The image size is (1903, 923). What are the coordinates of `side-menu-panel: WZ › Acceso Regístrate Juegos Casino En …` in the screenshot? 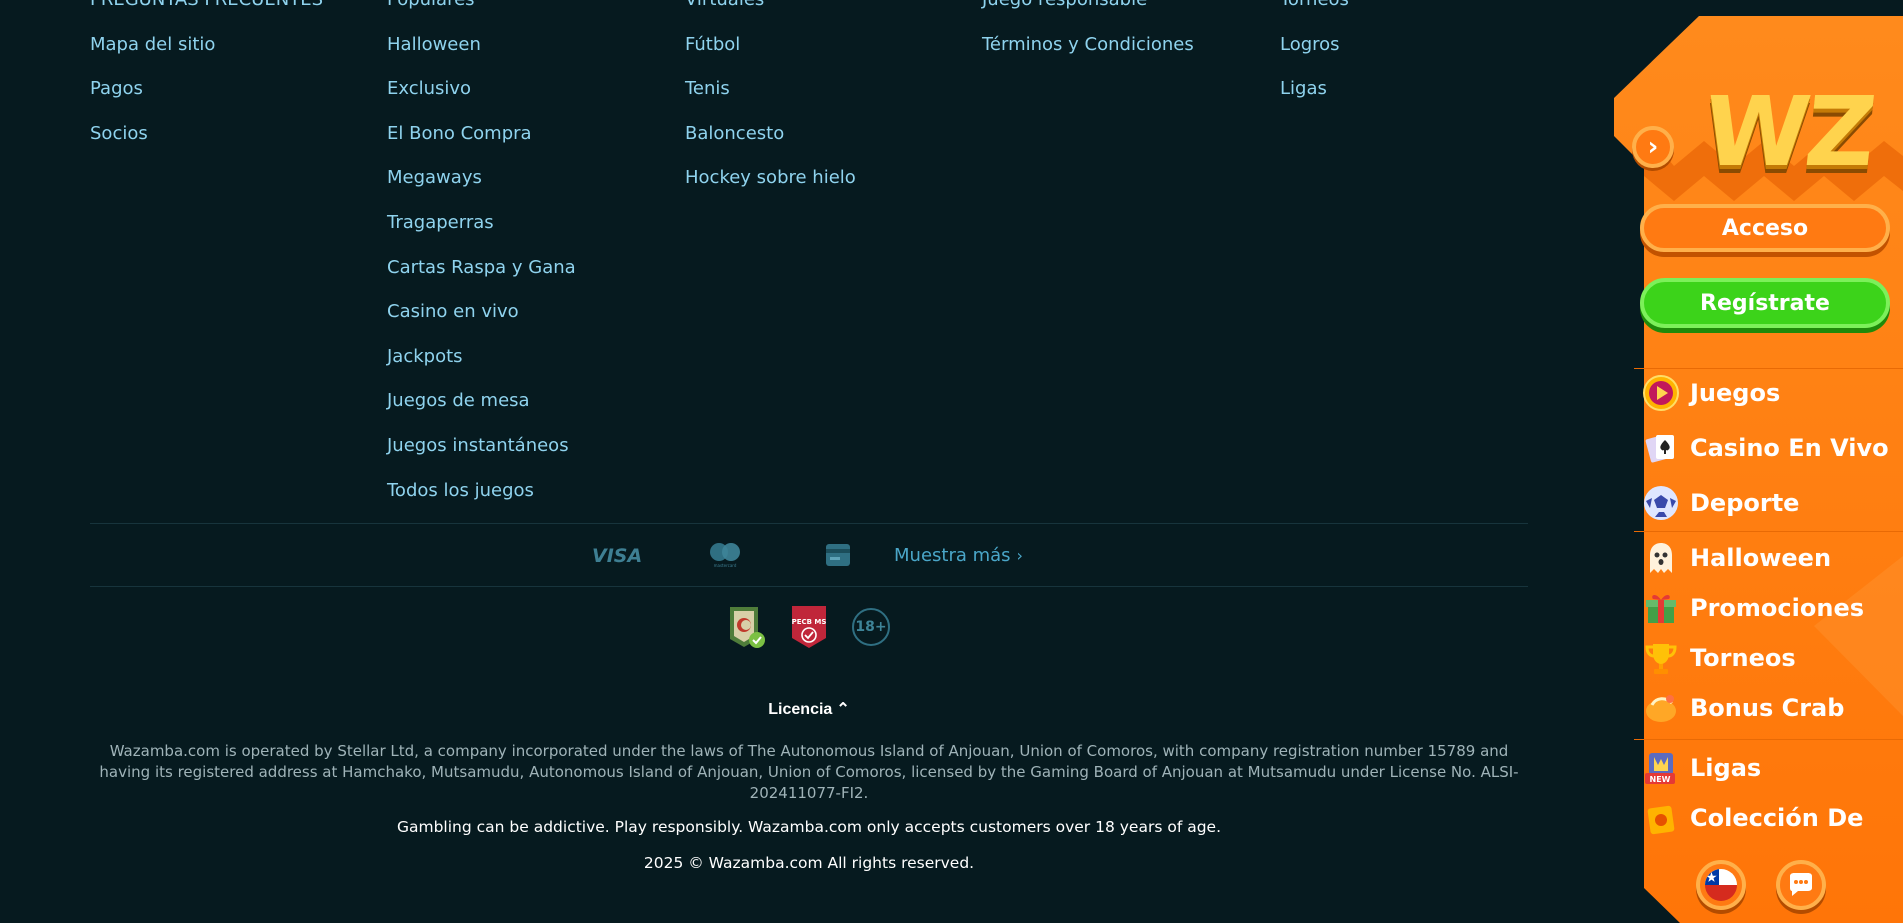 It's located at (1758, 469).